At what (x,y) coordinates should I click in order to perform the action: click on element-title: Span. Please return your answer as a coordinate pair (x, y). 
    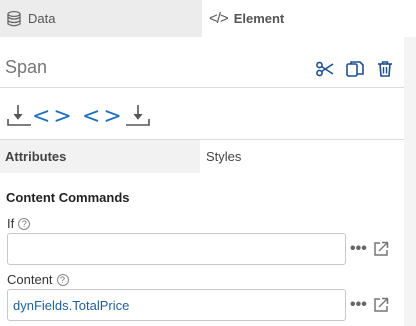
    Looking at the image, I should click on (26, 67).